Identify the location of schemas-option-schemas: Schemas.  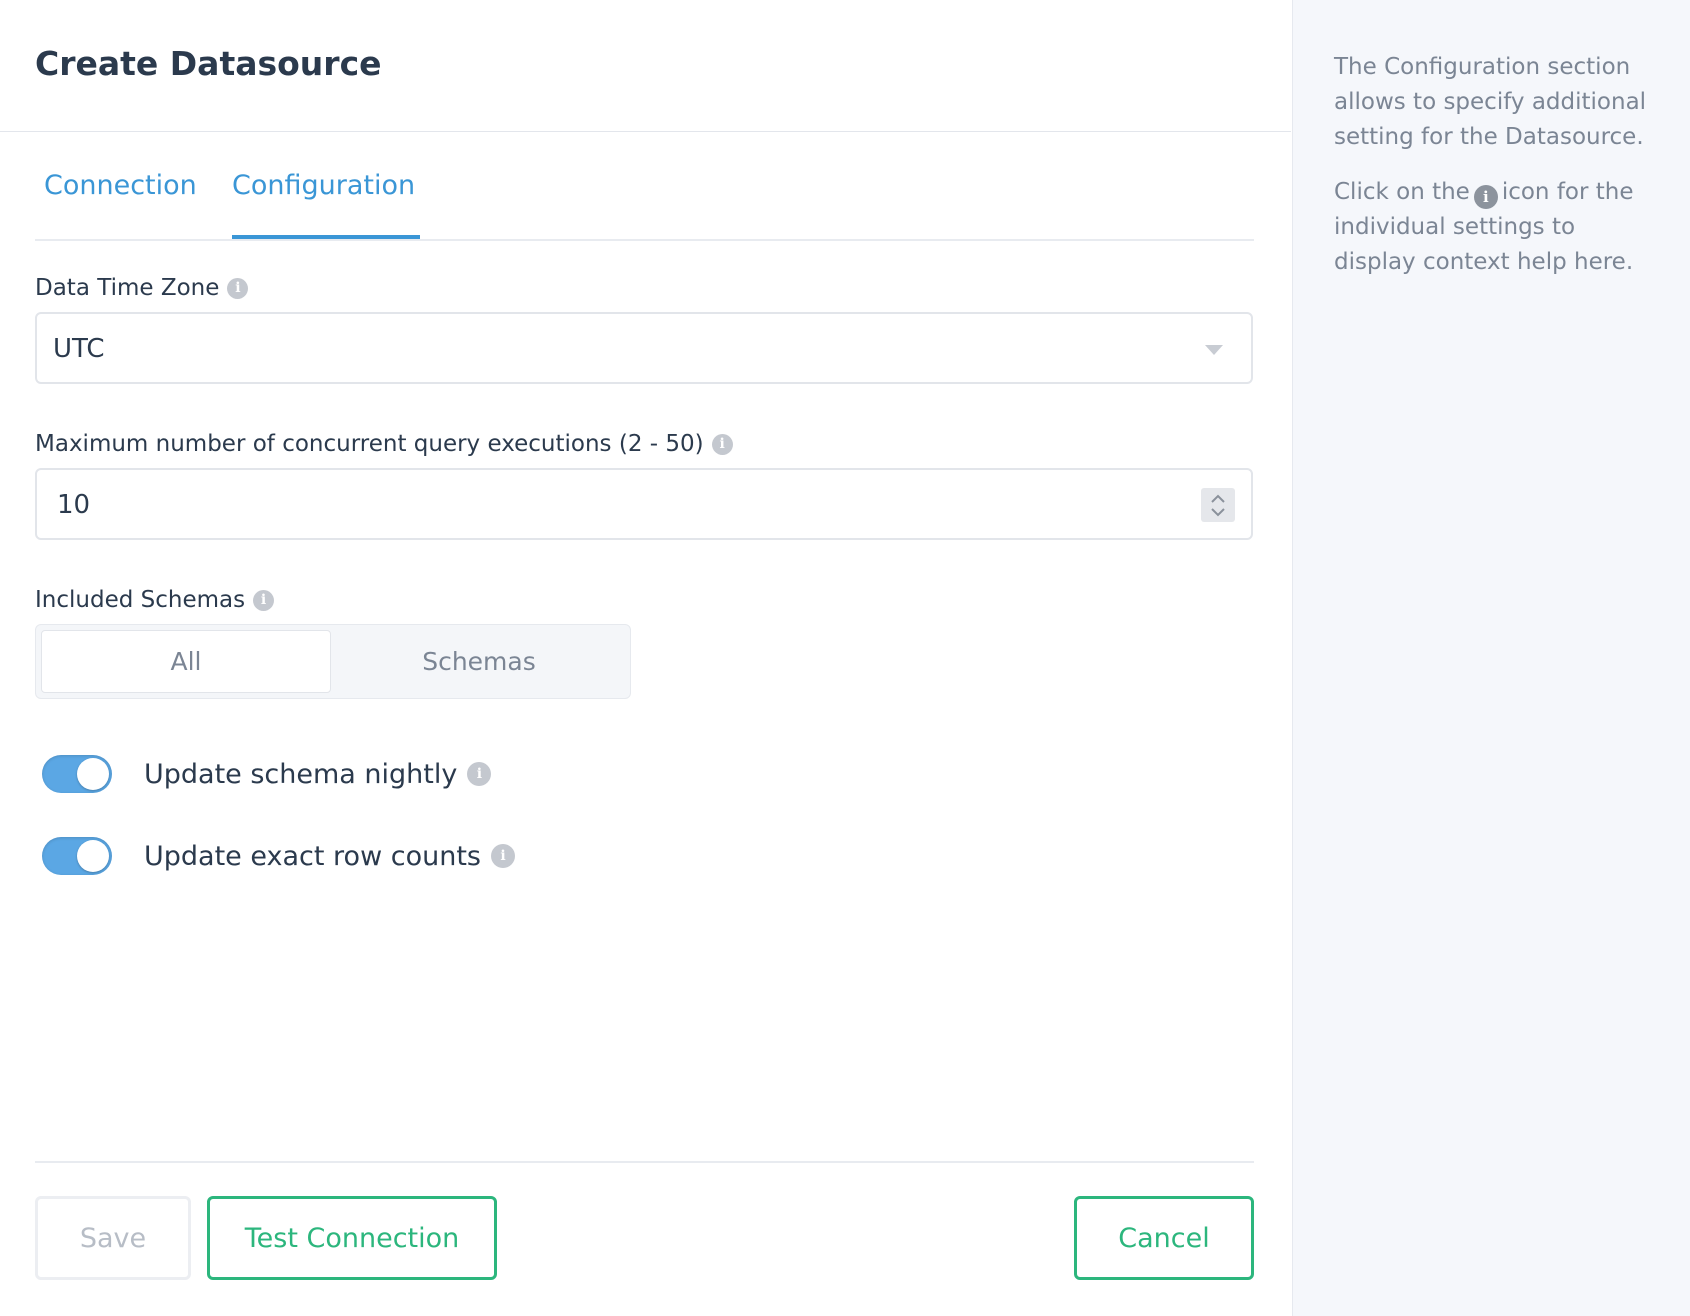
(479, 661).